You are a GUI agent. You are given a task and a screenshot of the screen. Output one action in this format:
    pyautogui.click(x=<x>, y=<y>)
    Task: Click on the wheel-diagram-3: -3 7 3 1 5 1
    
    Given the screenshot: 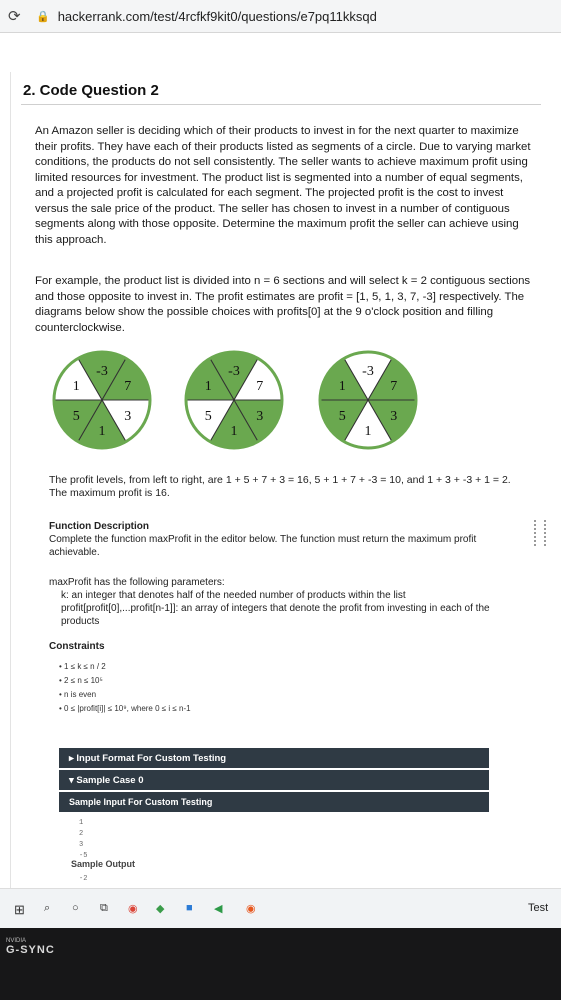 What is the action you would take?
    pyautogui.click(x=368, y=400)
    